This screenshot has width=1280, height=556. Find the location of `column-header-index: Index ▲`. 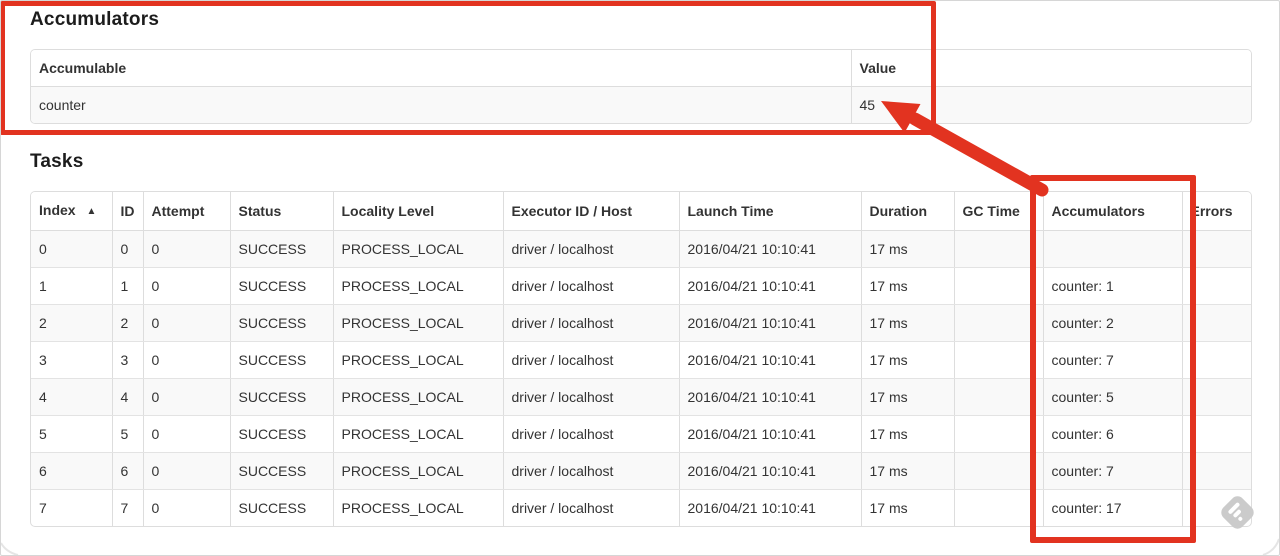

column-header-index: Index ▲ is located at coordinates (72, 211).